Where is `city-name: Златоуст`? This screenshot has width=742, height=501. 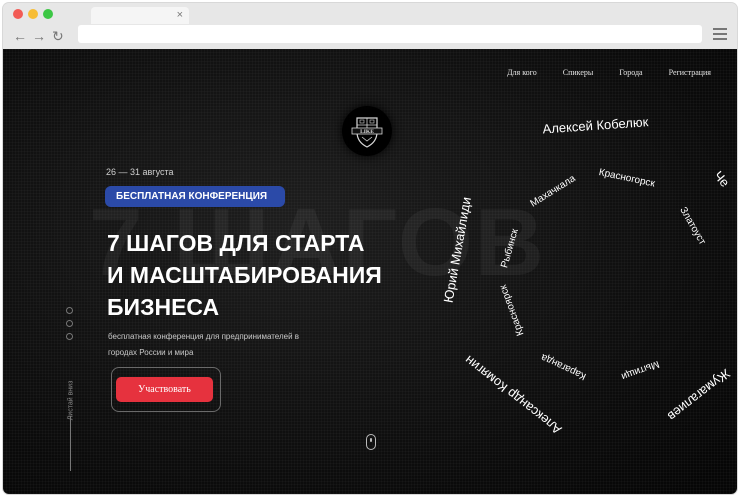 city-name: Златоуст is located at coordinates (692, 226).